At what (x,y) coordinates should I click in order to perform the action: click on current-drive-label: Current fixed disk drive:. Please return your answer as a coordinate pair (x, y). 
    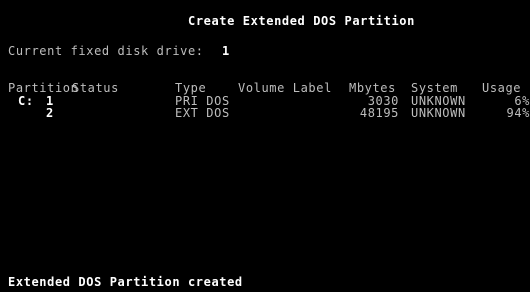
    Looking at the image, I should click on (106, 51).